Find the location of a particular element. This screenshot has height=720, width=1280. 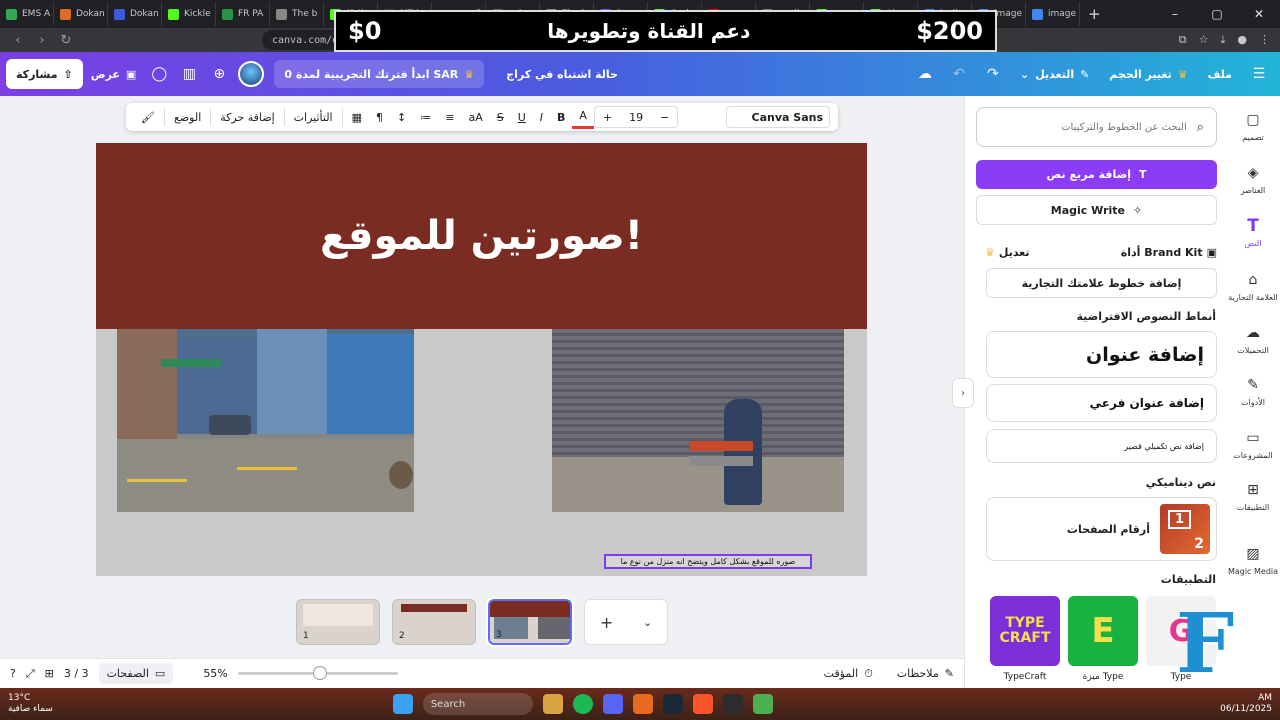

taskbar-search: Search is located at coordinates (477, 704).